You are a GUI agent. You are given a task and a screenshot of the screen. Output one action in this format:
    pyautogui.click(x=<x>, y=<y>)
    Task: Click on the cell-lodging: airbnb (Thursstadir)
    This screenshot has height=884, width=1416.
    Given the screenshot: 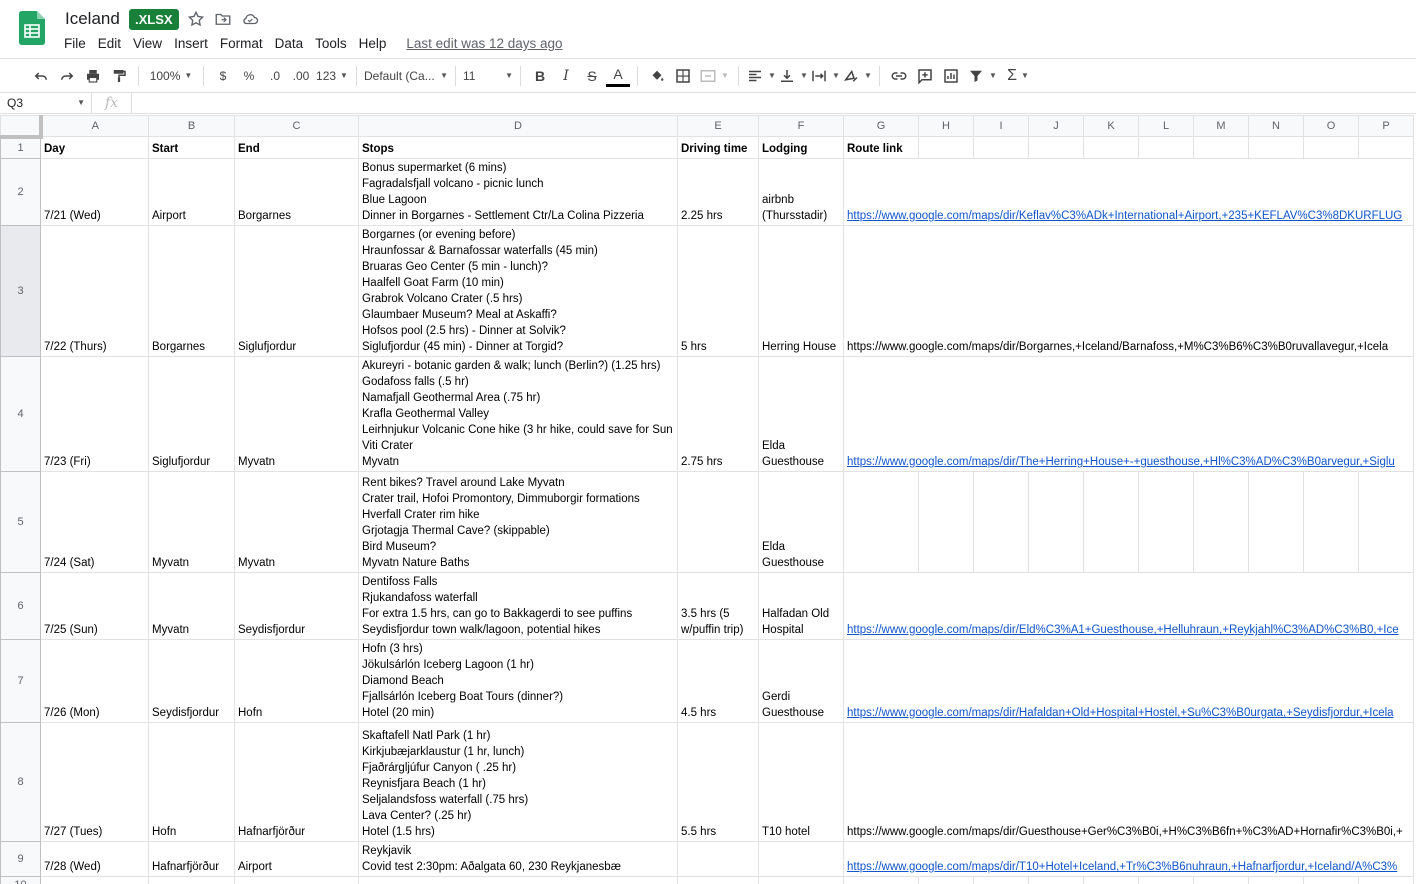 What is the action you would take?
    pyautogui.click(x=801, y=192)
    